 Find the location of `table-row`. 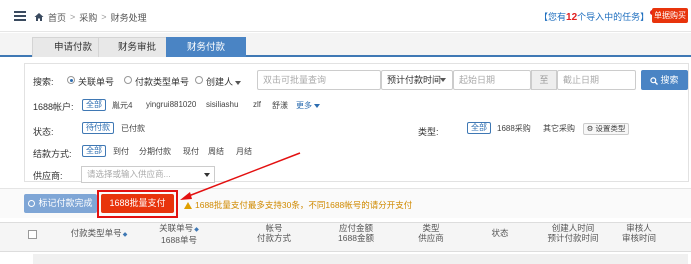

table-row is located at coordinates (360, 259).